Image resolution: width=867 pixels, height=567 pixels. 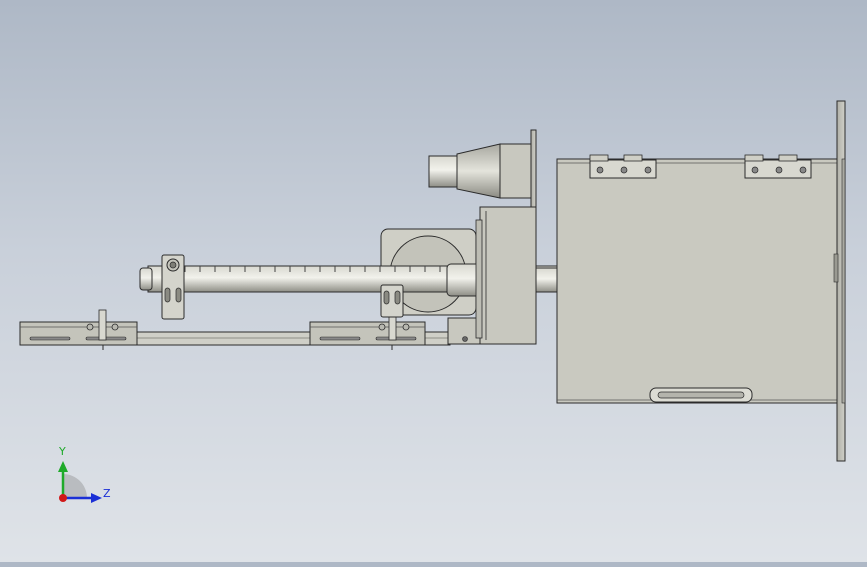 I want to click on x-axis-dot, so click(x=63, y=498).